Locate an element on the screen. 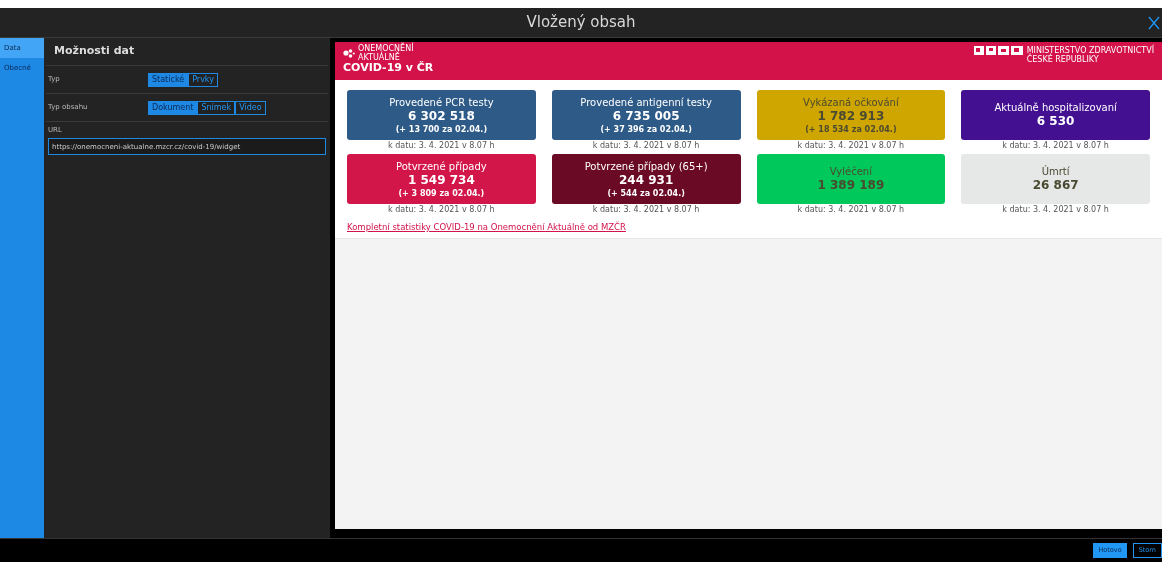  widget-title: COVID-19 v ČR is located at coordinates (388, 68).